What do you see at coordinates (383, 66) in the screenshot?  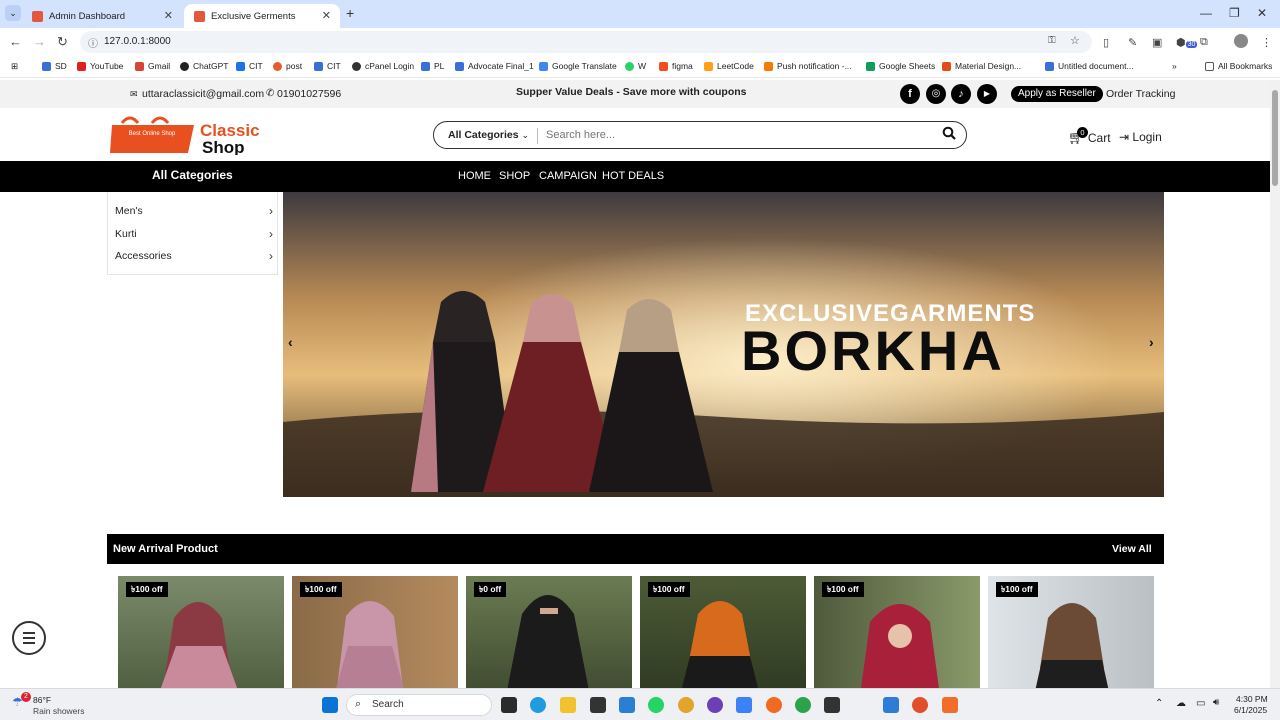 I see `bookmark-cpanel-login: cPanel Login` at bounding box center [383, 66].